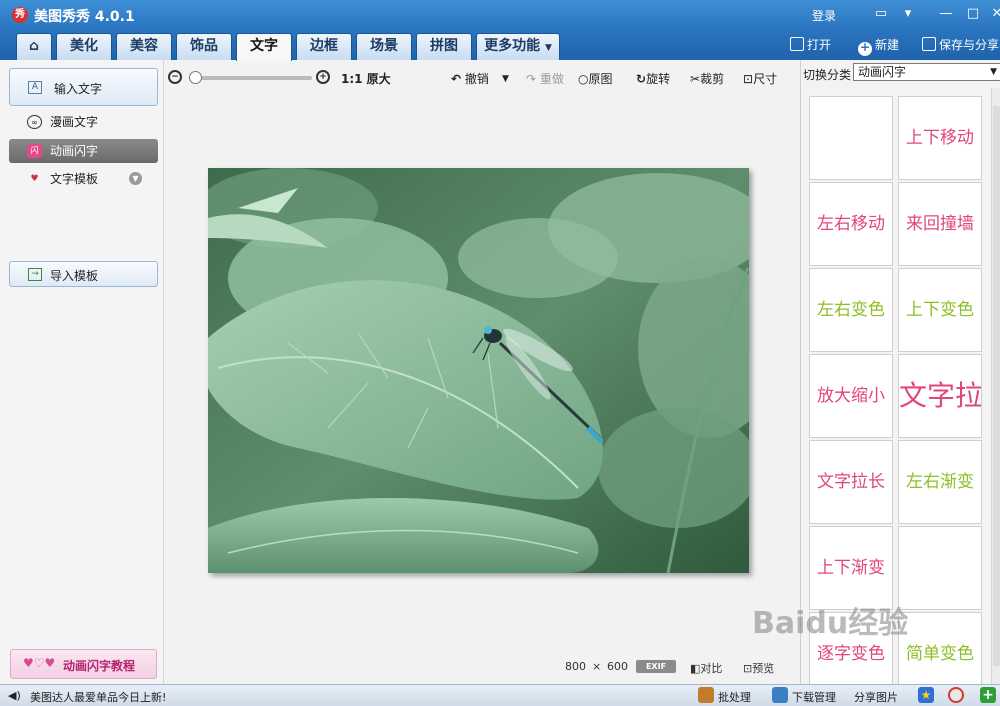 The height and width of the screenshot is (706, 1000). Describe the element at coordinates (575, 666) in the screenshot. I see `image-width: 800` at that location.